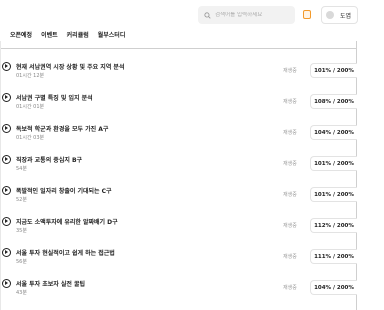  I want to click on lecture-title: 직장과 교통의 중심지 B구, so click(49, 160).